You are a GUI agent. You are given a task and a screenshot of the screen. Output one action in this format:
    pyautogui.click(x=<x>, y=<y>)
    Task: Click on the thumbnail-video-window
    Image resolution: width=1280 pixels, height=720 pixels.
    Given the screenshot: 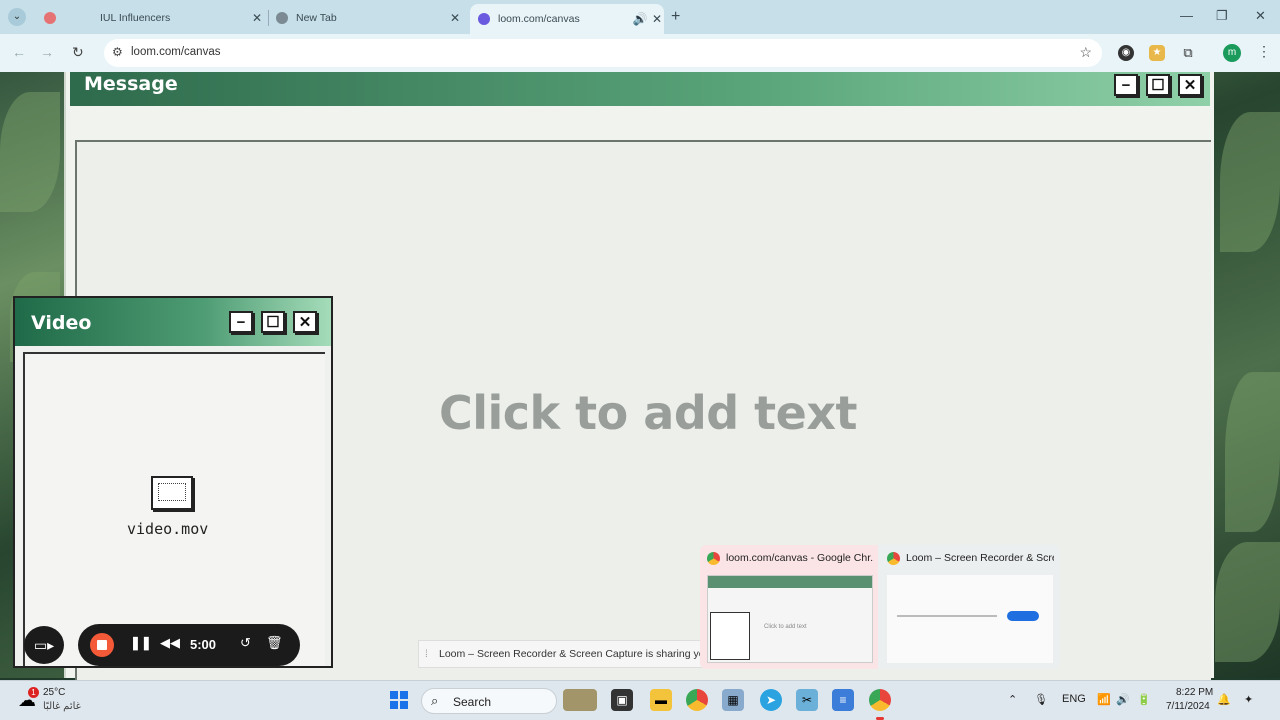 What is the action you would take?
    pyautogui.click(x=730, y=636)
    